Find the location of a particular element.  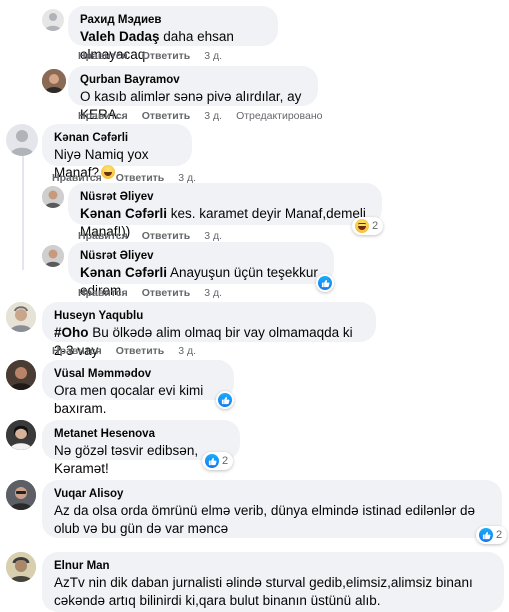

thread-line is located at coordinates (23, 210).